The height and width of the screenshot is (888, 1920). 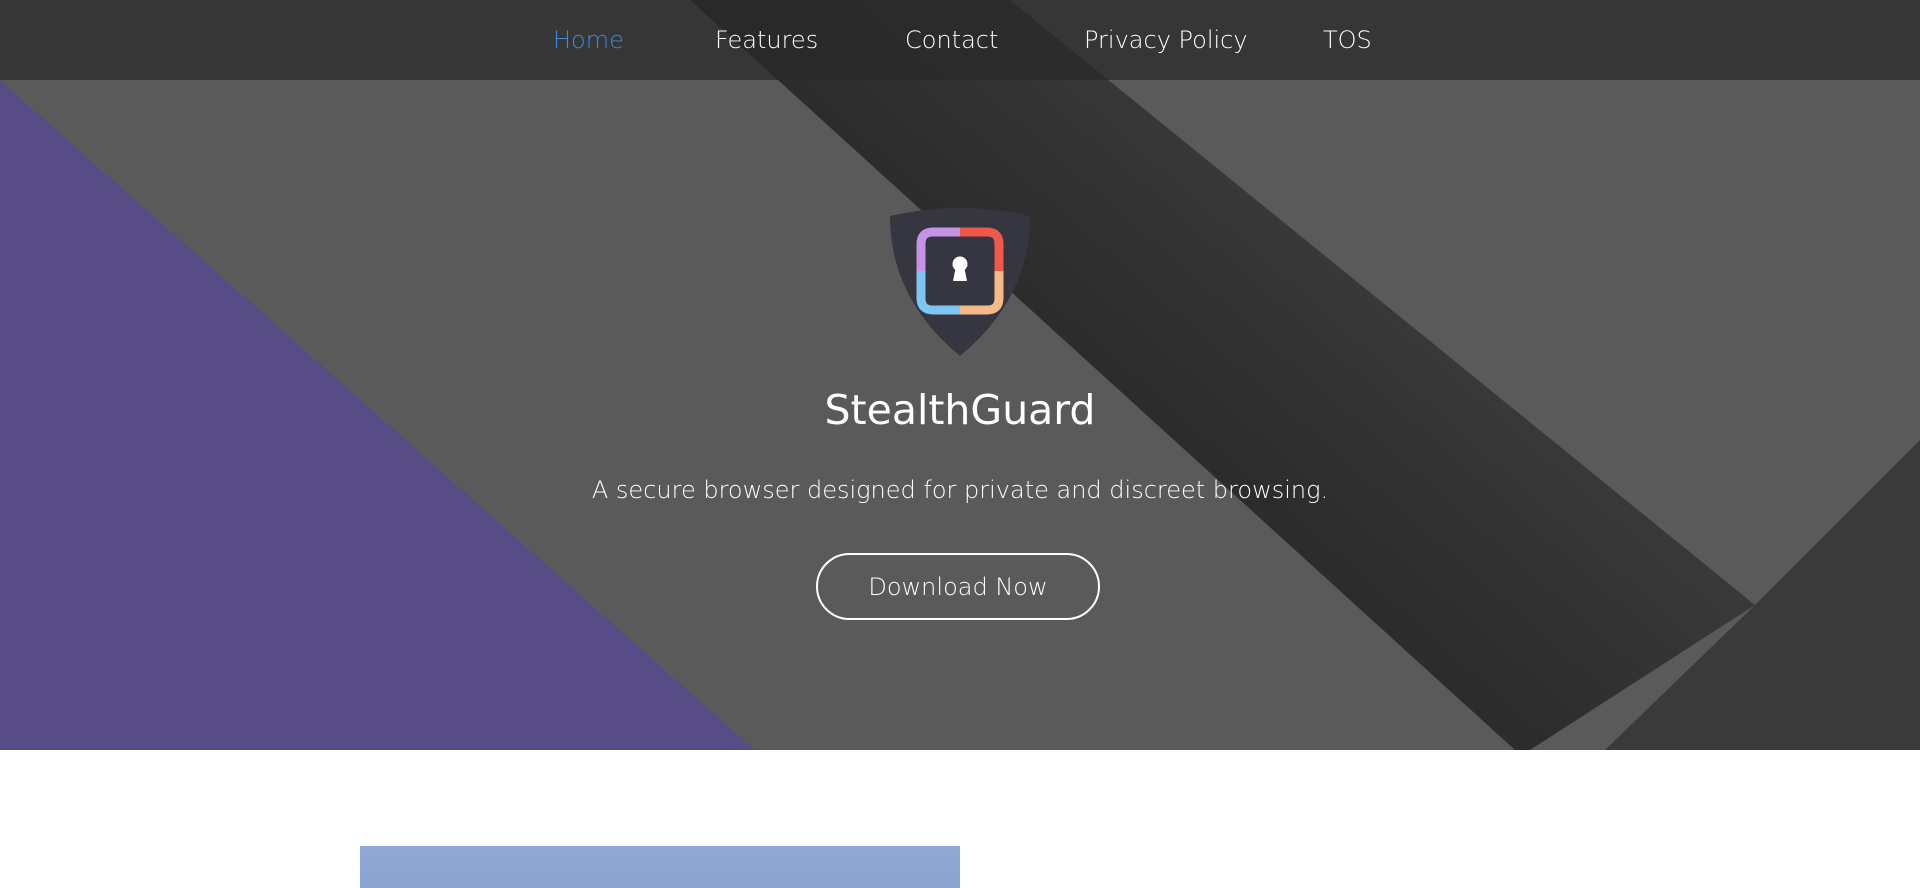 What do you see at coordinates (951, 40) in the screenshot?
I see `nav-contact: Contact` at bounding box center [951, 40].